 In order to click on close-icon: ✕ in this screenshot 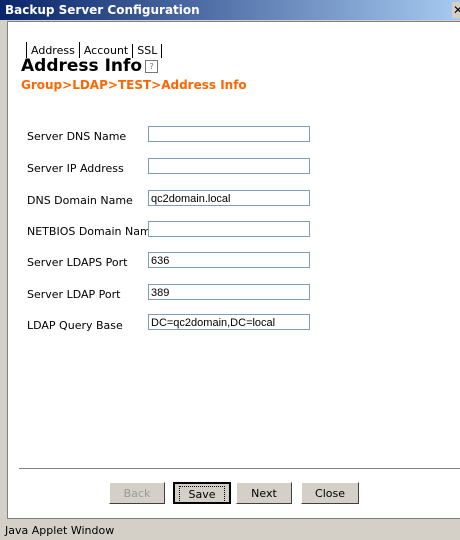, I will do `click(456, 10)`.